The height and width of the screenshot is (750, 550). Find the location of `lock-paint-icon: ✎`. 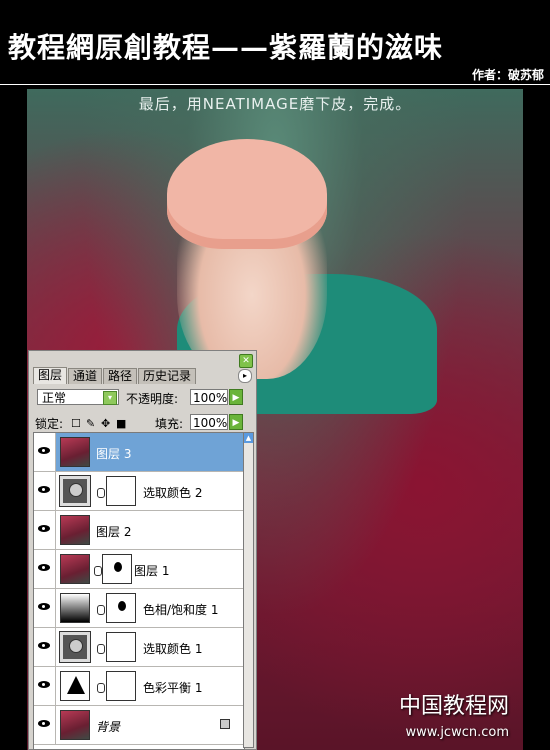

lock-paint-icon: ✎ is located at coordinates (90, 423).